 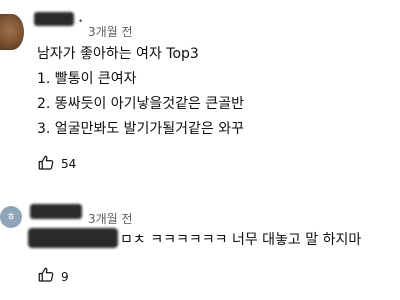 What do you see at coordinates (73, 238) in the screenshot?
I see `mention-redacted` at bounding box center [73, 238].